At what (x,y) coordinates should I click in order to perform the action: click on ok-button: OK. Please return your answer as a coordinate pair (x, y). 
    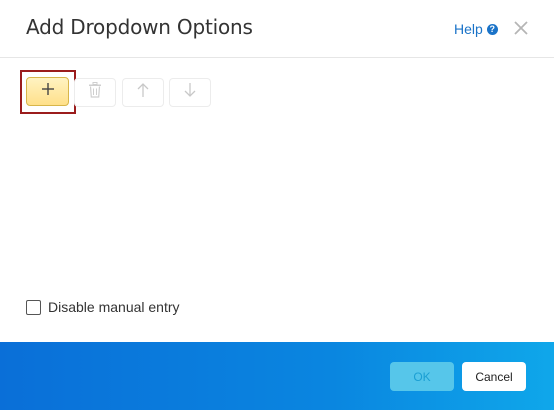
    Looking at the image, I should click on (422, 376).